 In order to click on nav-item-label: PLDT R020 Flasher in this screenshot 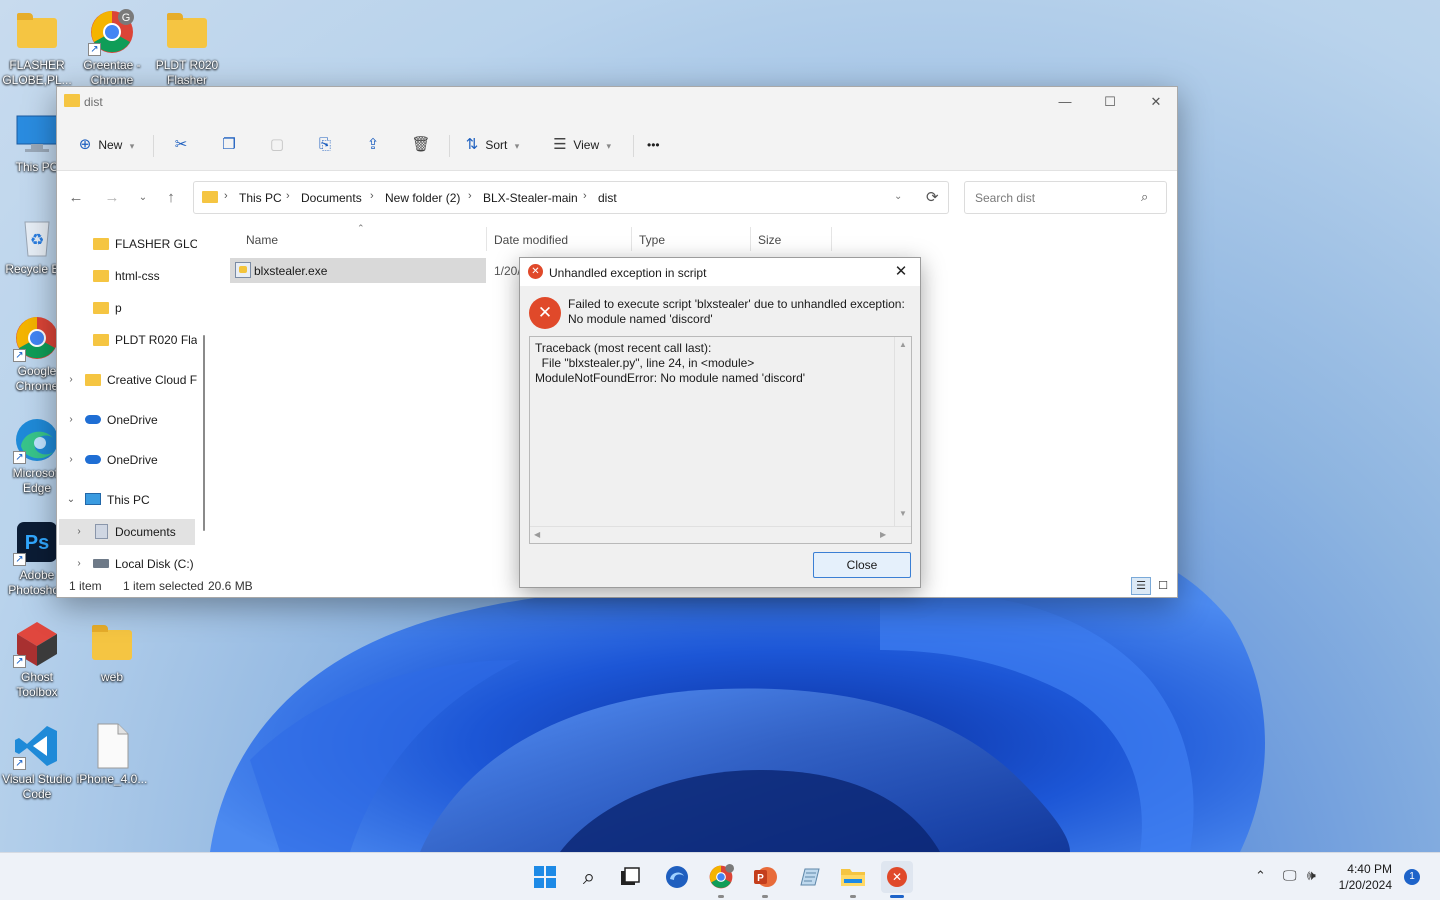, I will do `click(156, 340)`.